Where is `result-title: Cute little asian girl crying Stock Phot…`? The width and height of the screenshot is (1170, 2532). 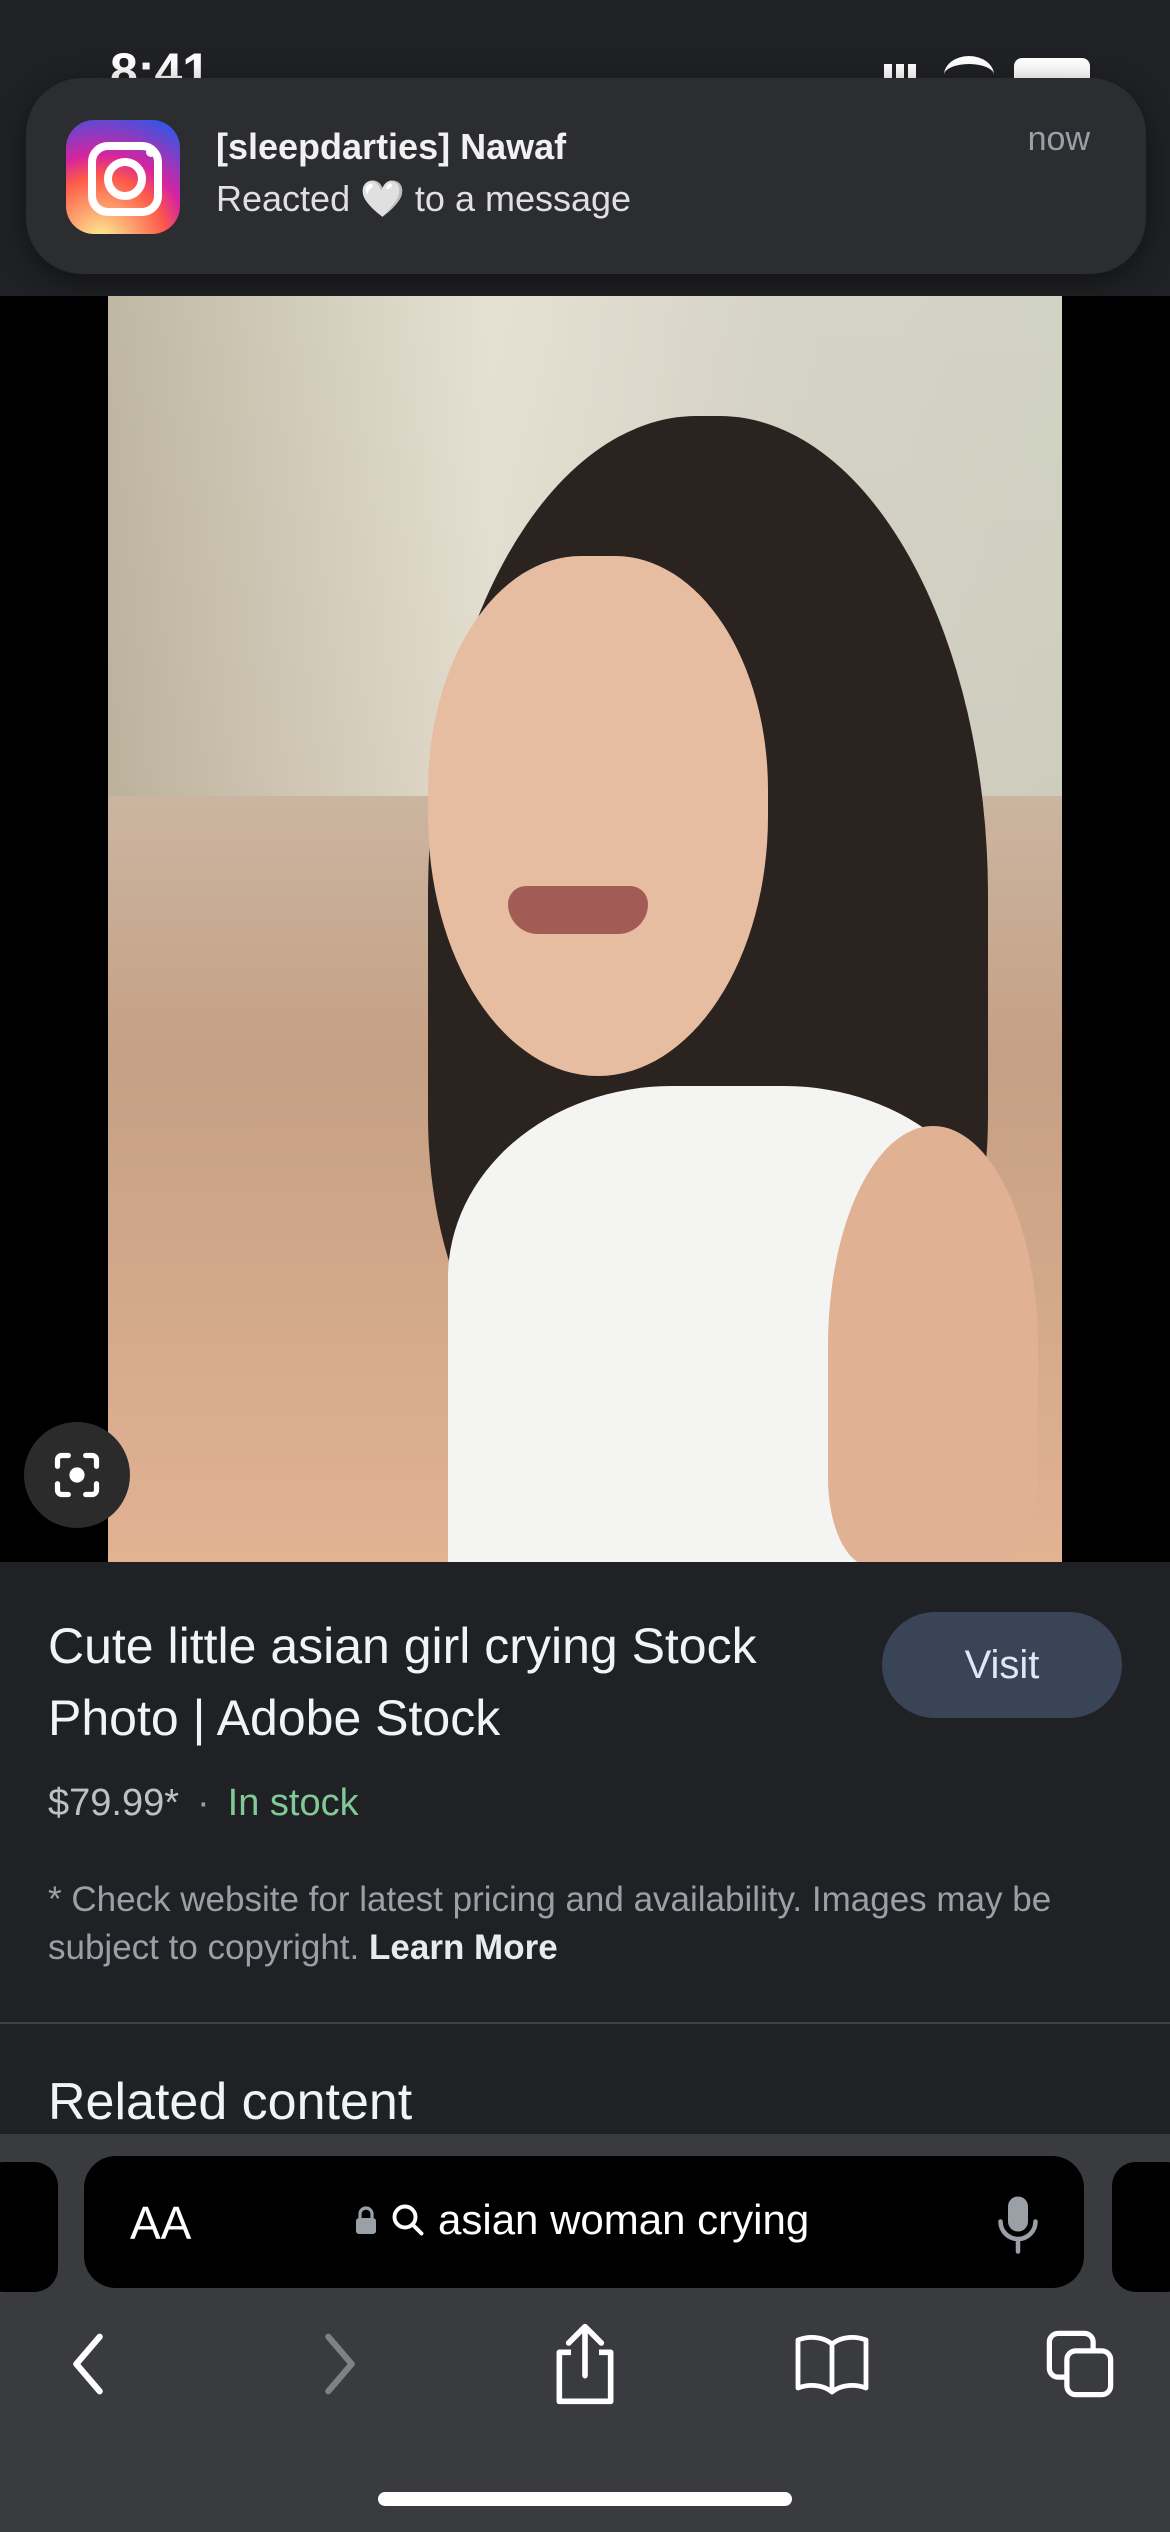 result-title: Cute little asian girl crying Stock Phot… is located at coordinates (428, 1682).